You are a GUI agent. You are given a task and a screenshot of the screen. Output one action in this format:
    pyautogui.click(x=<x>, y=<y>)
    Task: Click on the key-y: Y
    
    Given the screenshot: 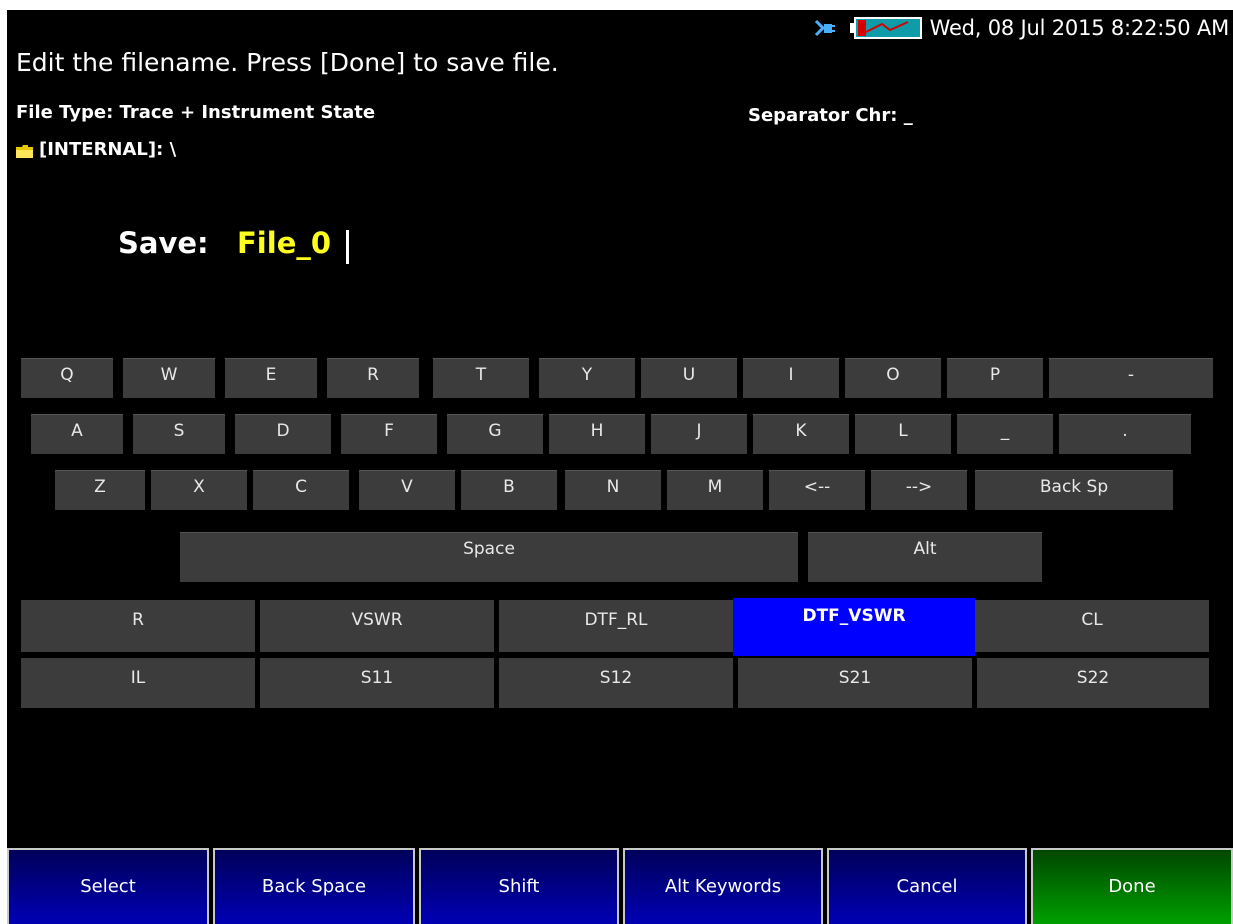 What is the action you would take?
    pyautogui.click(x=587, y=378)
    